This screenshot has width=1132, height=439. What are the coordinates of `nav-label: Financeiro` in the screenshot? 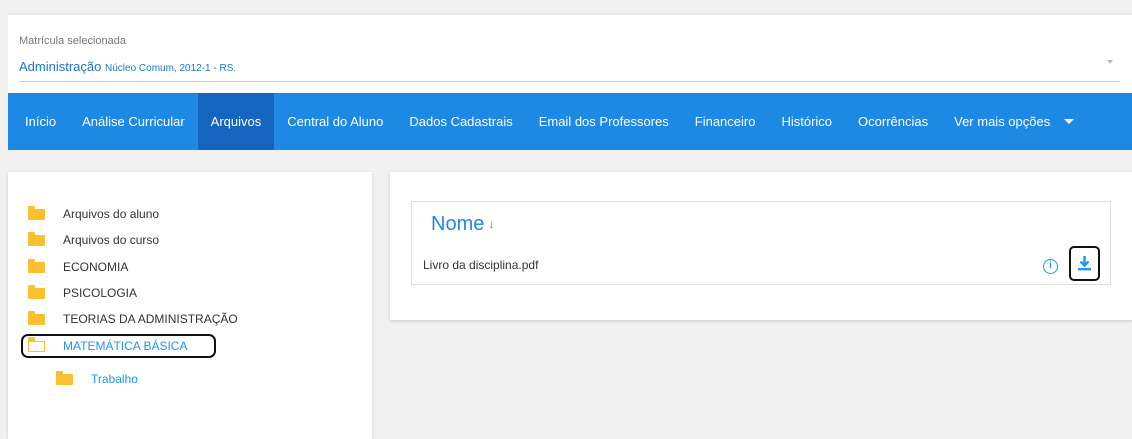 It's located at (725, 121).